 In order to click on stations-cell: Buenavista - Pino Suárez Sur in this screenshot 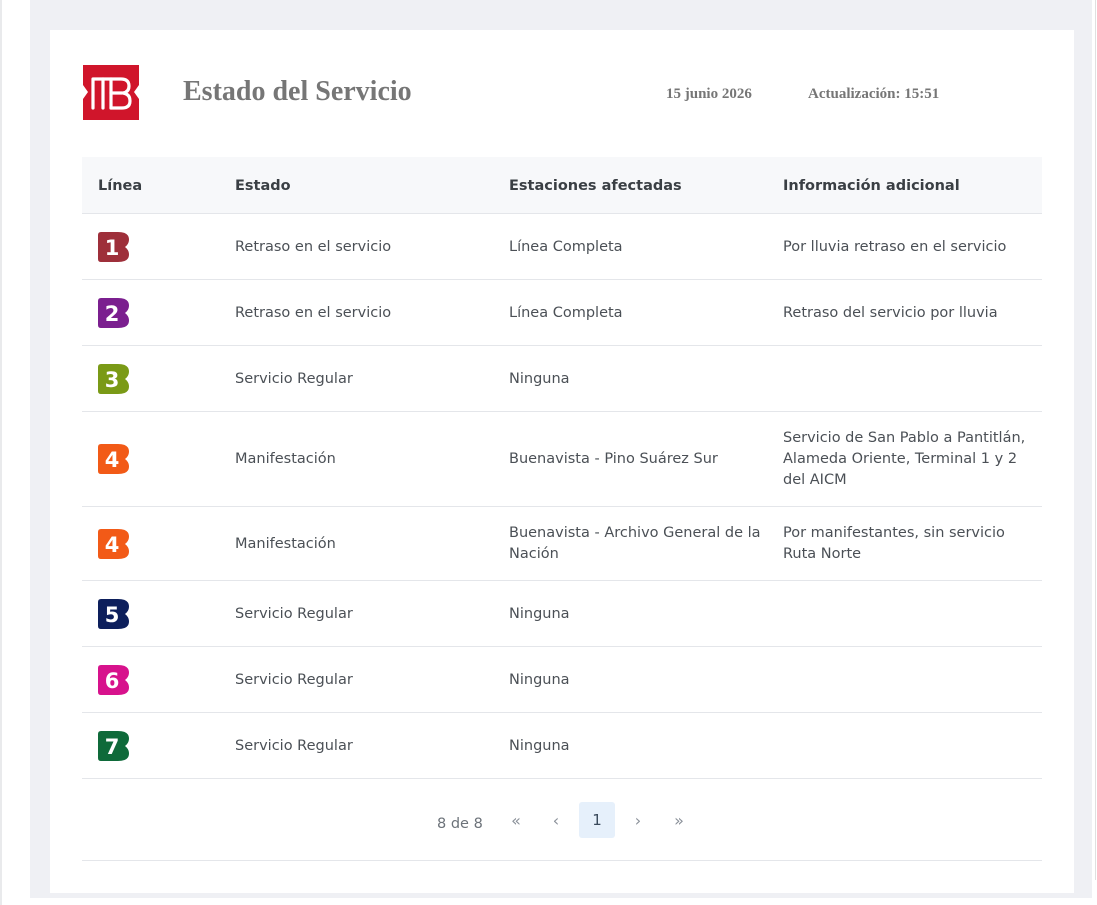, I will do `click(613, 459)`.